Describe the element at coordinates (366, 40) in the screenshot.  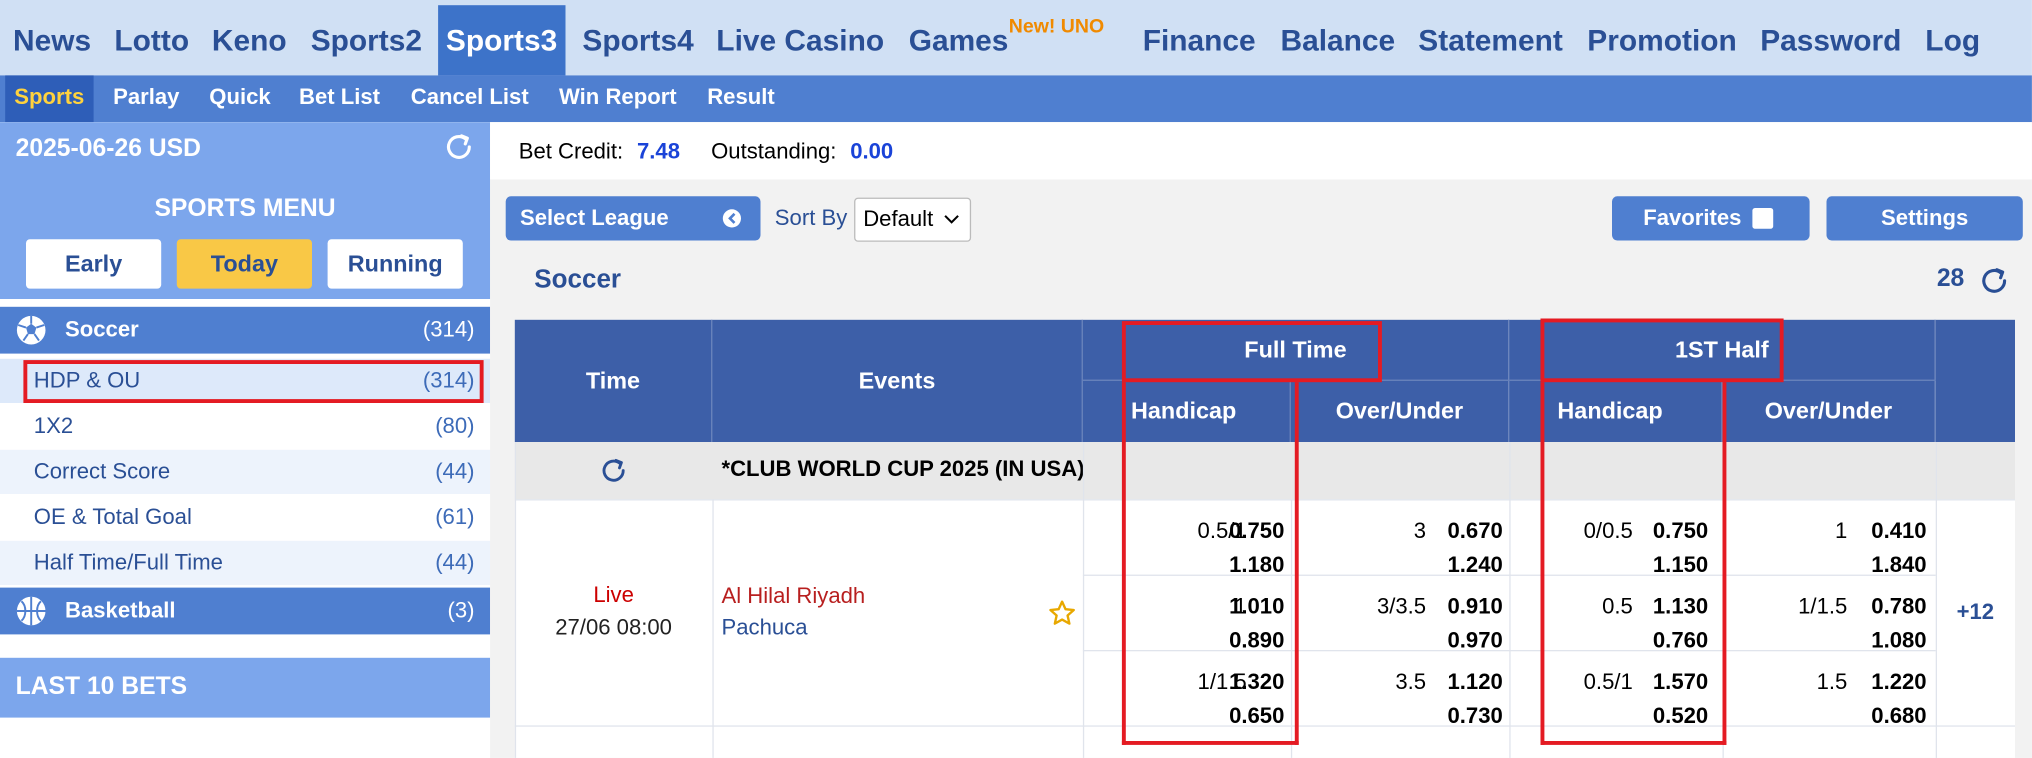
I see `nav-sports2: Sports2` at that location.